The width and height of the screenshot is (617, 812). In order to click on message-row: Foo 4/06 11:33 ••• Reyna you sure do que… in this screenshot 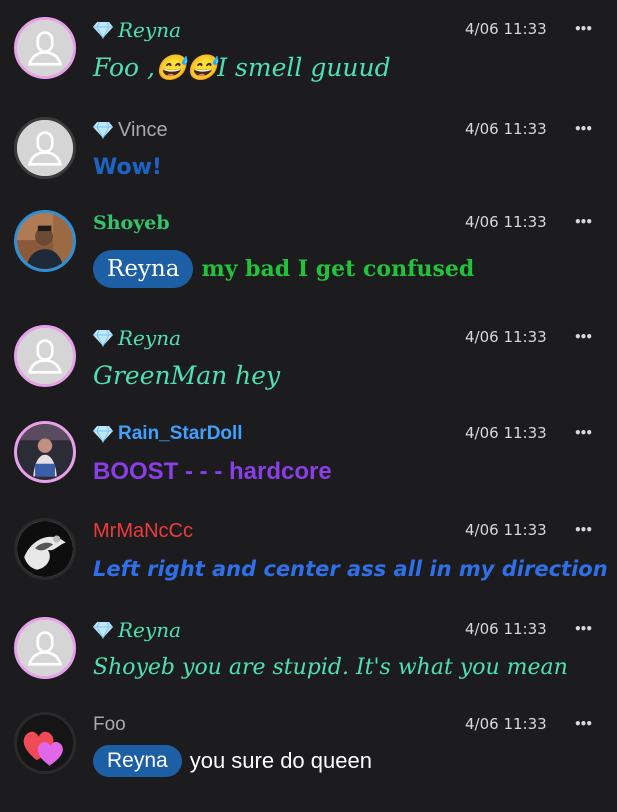, I will do `click(308, 762)`.